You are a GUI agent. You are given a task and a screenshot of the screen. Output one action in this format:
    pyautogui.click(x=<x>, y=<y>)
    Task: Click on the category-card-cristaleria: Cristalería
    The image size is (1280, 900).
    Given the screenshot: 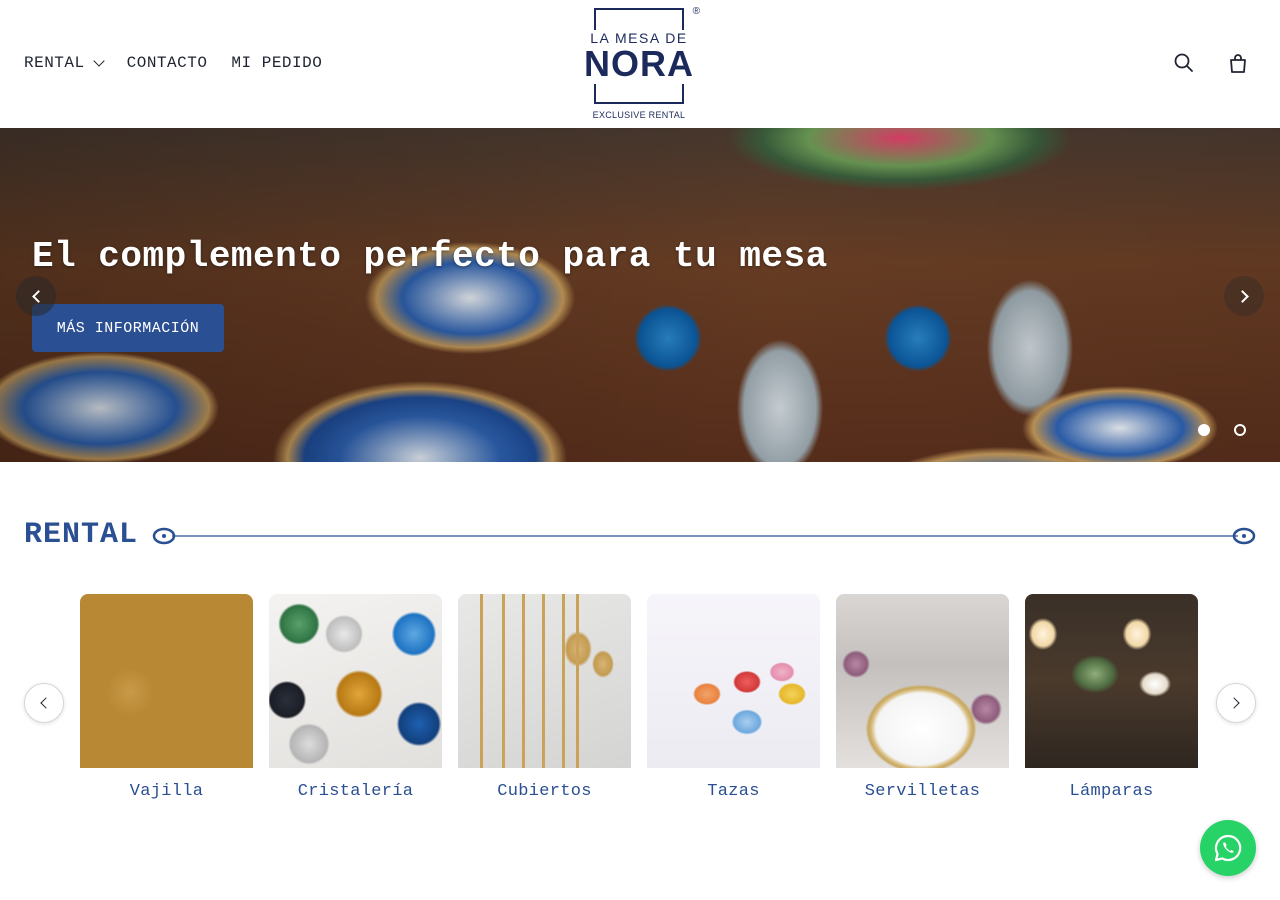 What is the action you would take?
    pyautogui.click(x=355, y=697)
    